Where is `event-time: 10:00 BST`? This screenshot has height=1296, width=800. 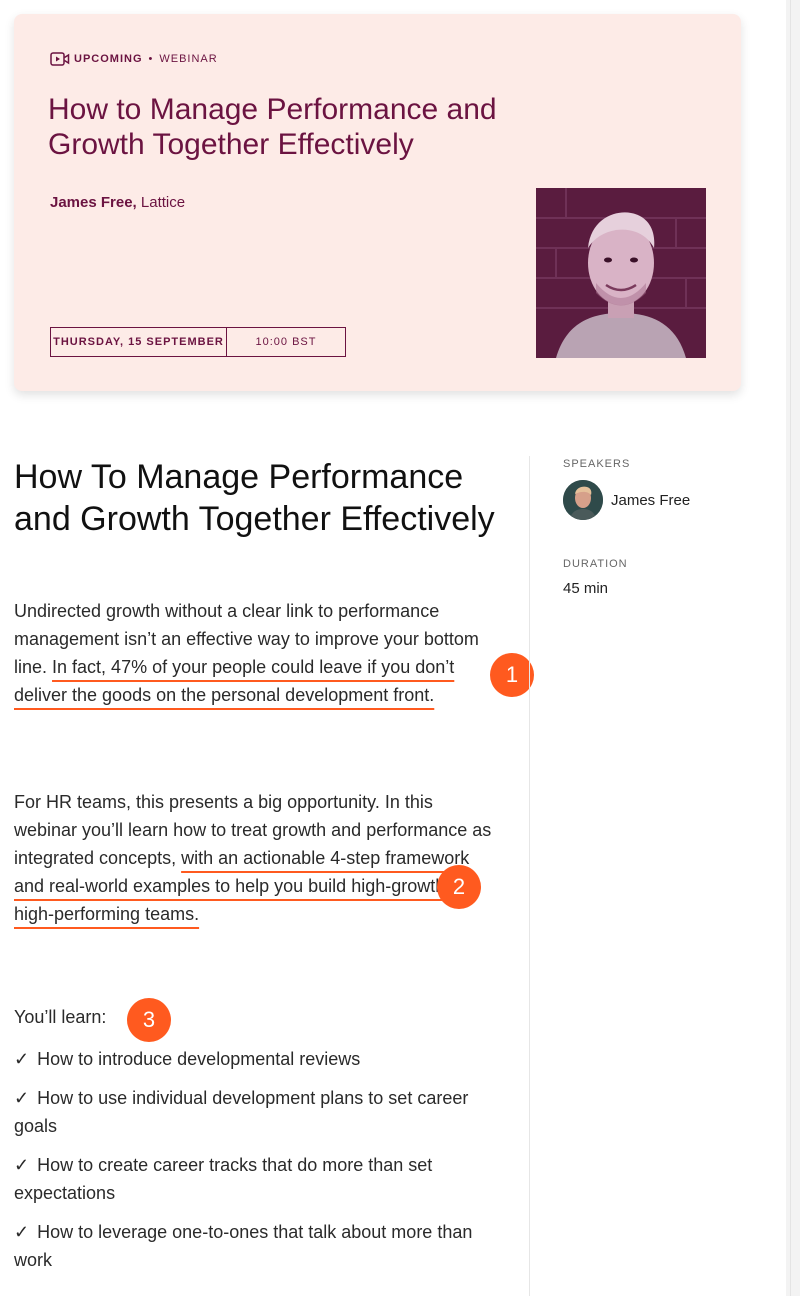
event-time: 10:00 BST is located at coordinates (286, 342).